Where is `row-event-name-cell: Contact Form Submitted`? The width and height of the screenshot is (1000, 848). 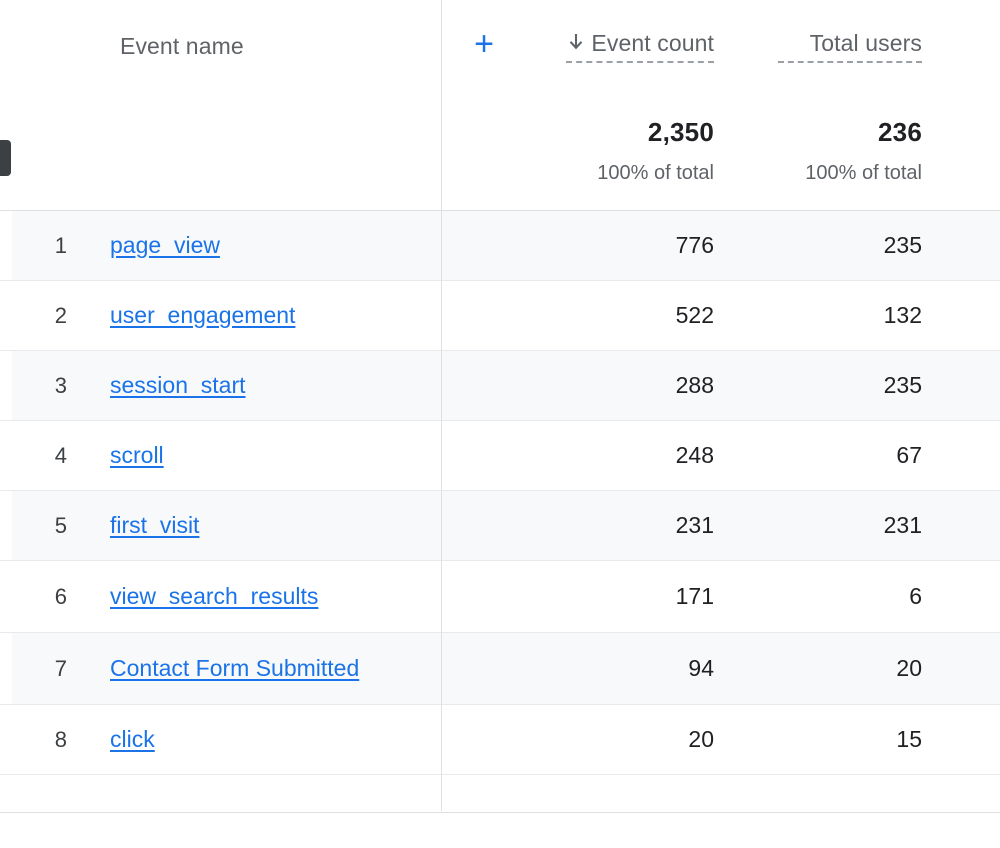 row-event-name-cell: Contact Form Submitted is located at coordinates (314, 668).